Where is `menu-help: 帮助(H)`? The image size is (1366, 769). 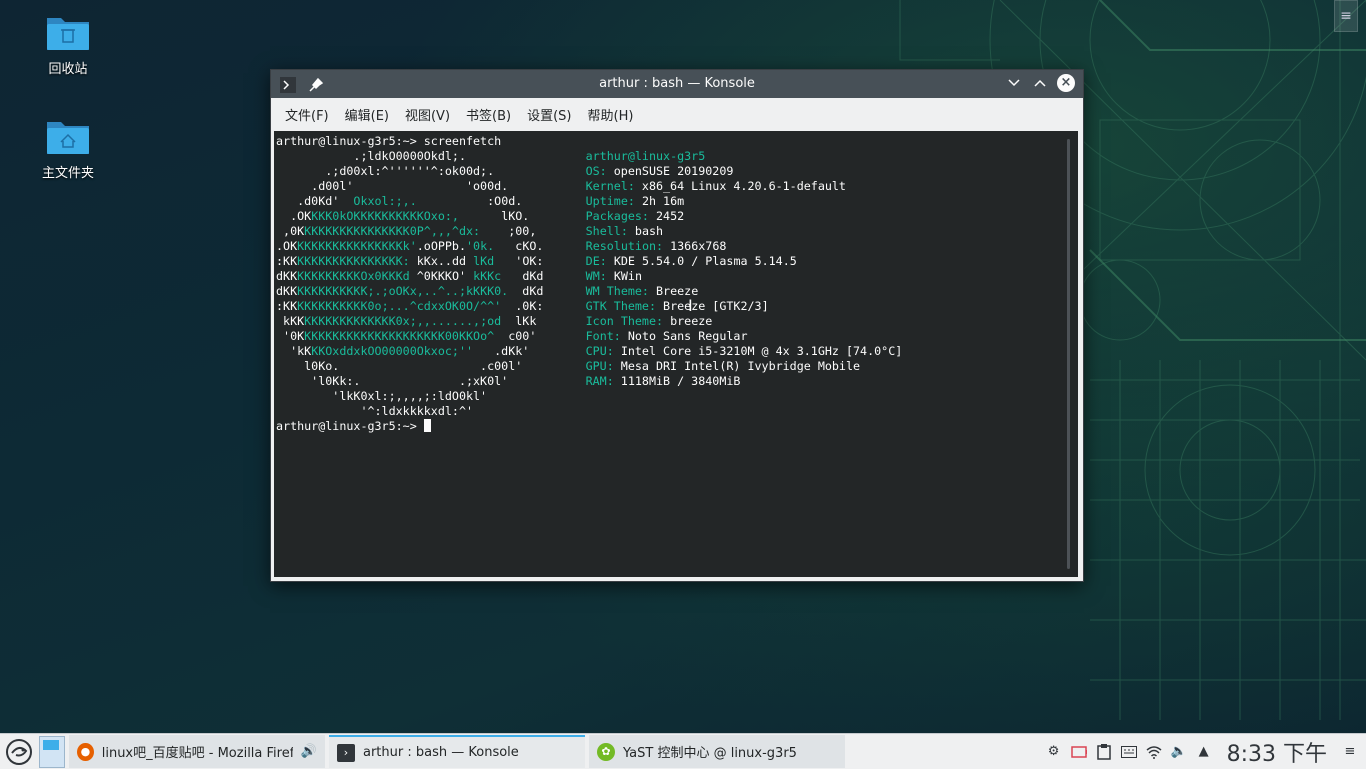
menu-help: 帮助(H) is located at coordinates (611, 114).